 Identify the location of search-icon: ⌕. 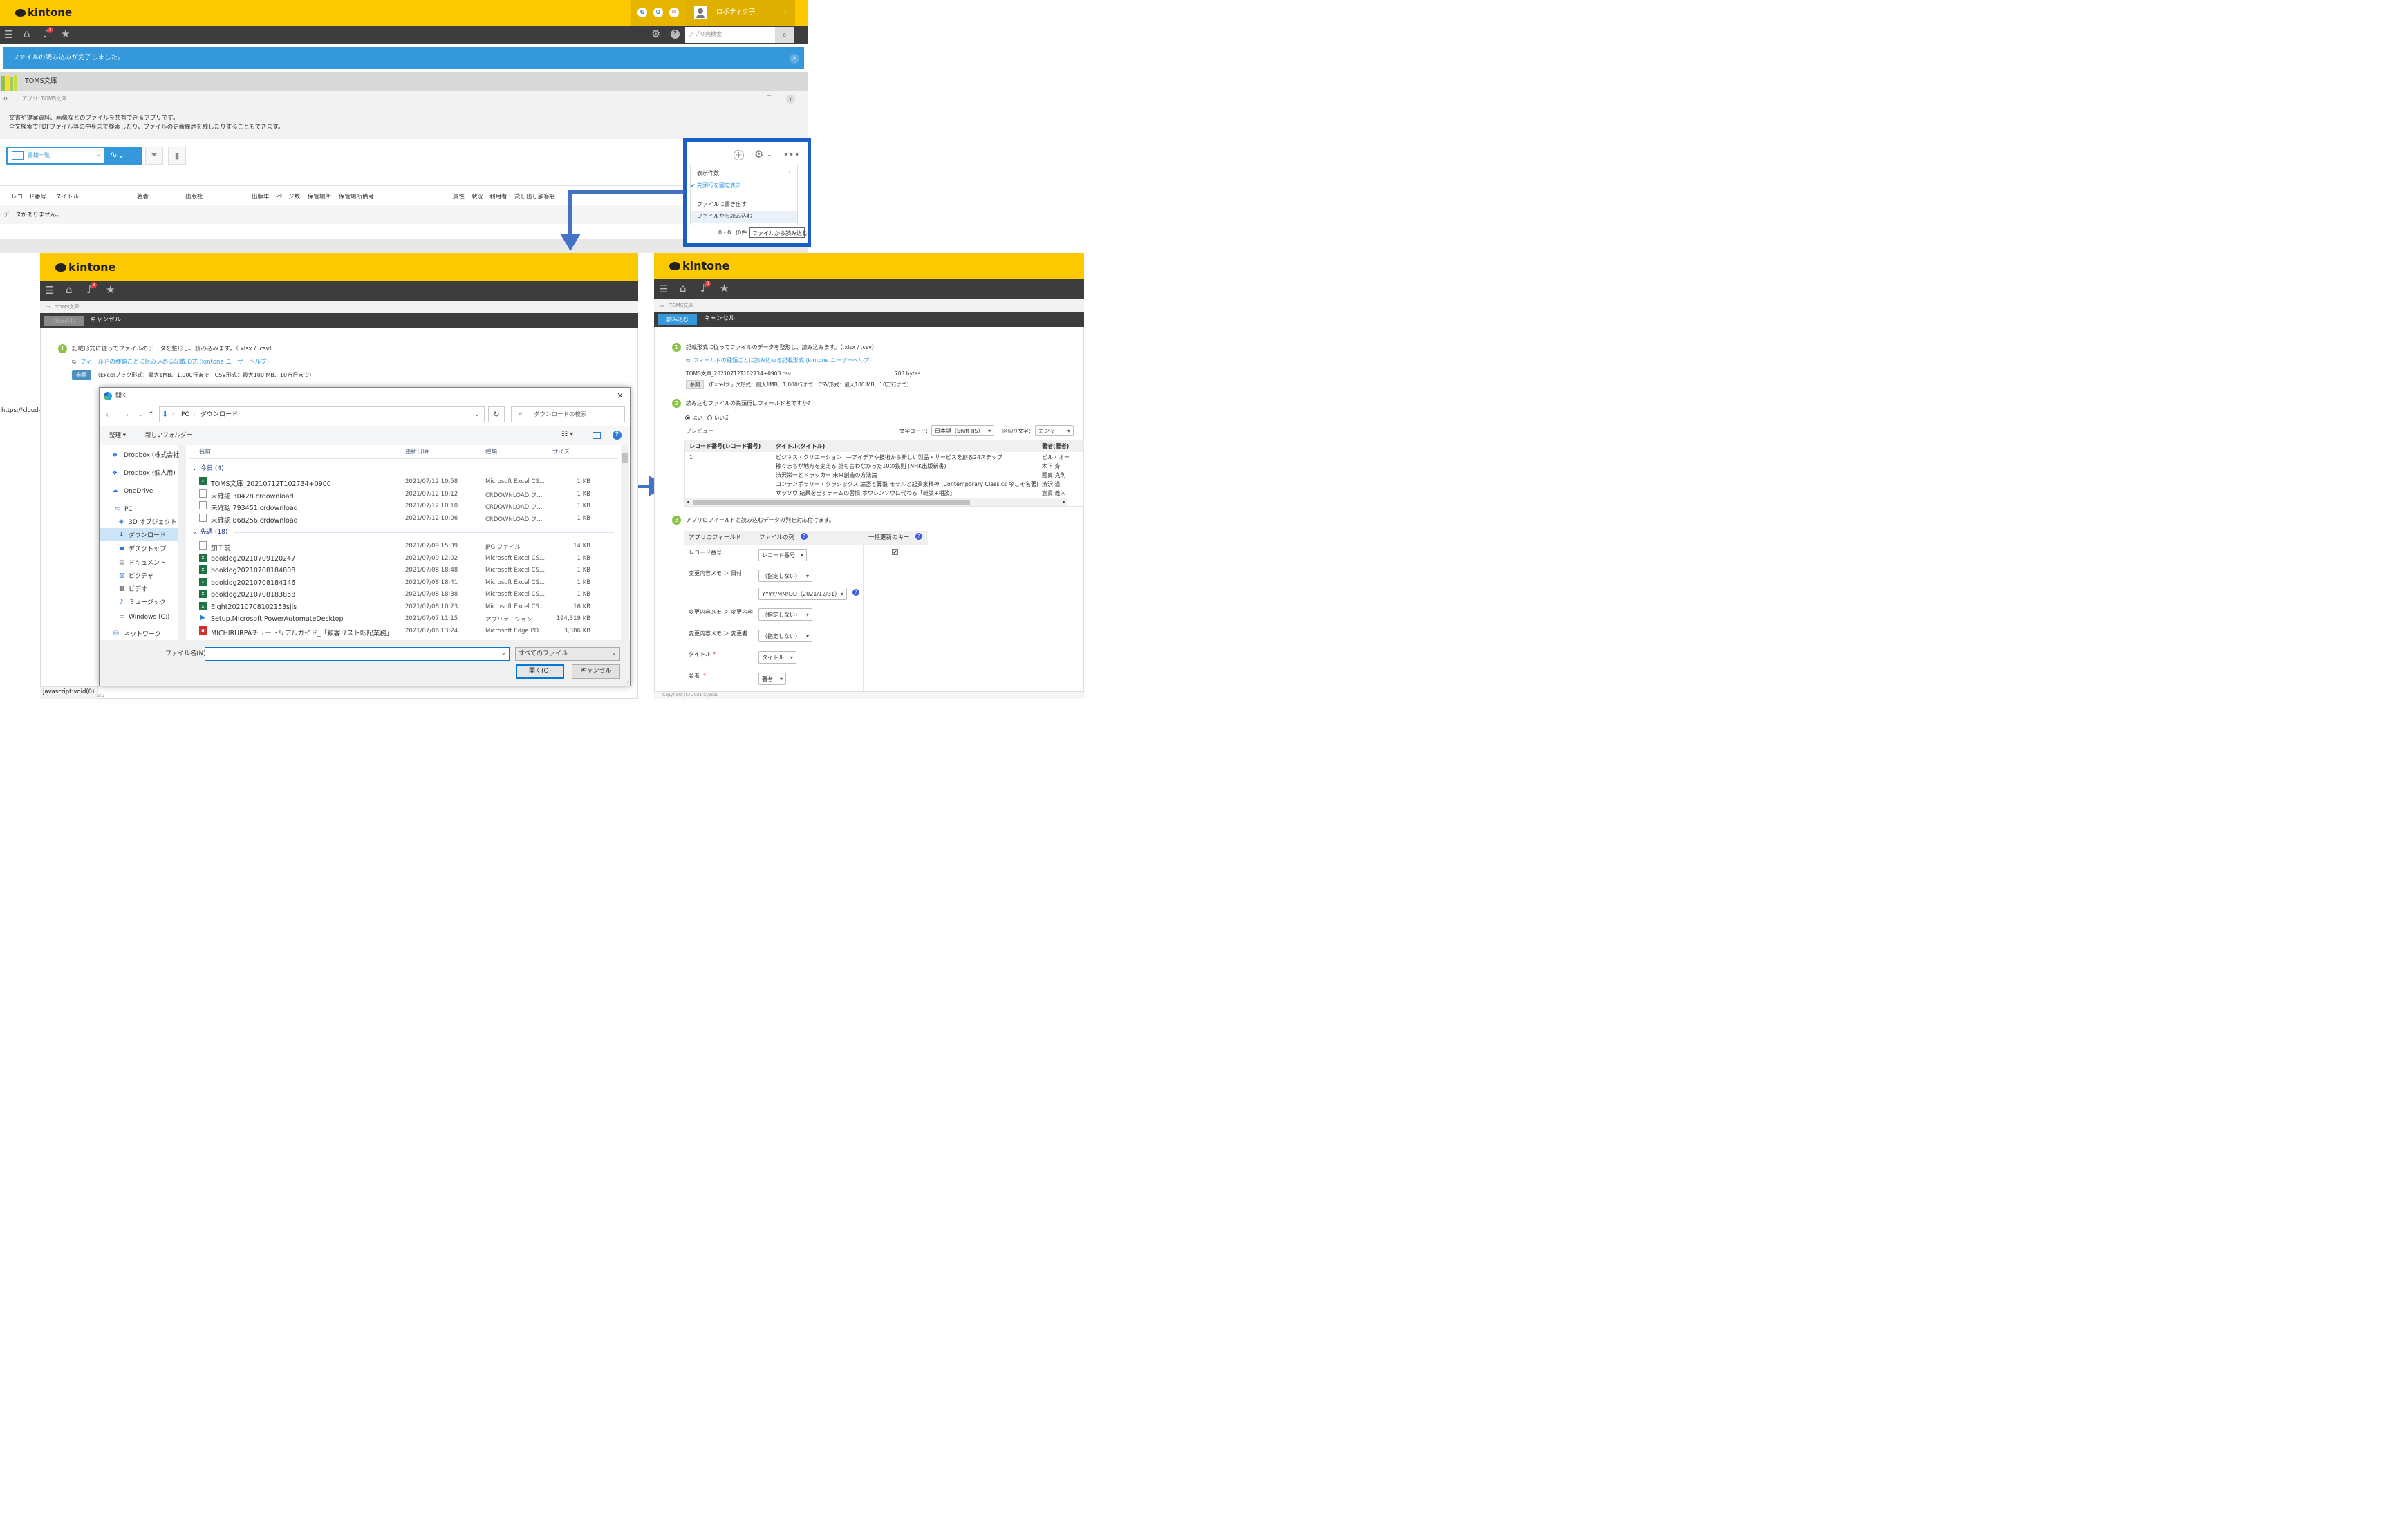
(784, 35).